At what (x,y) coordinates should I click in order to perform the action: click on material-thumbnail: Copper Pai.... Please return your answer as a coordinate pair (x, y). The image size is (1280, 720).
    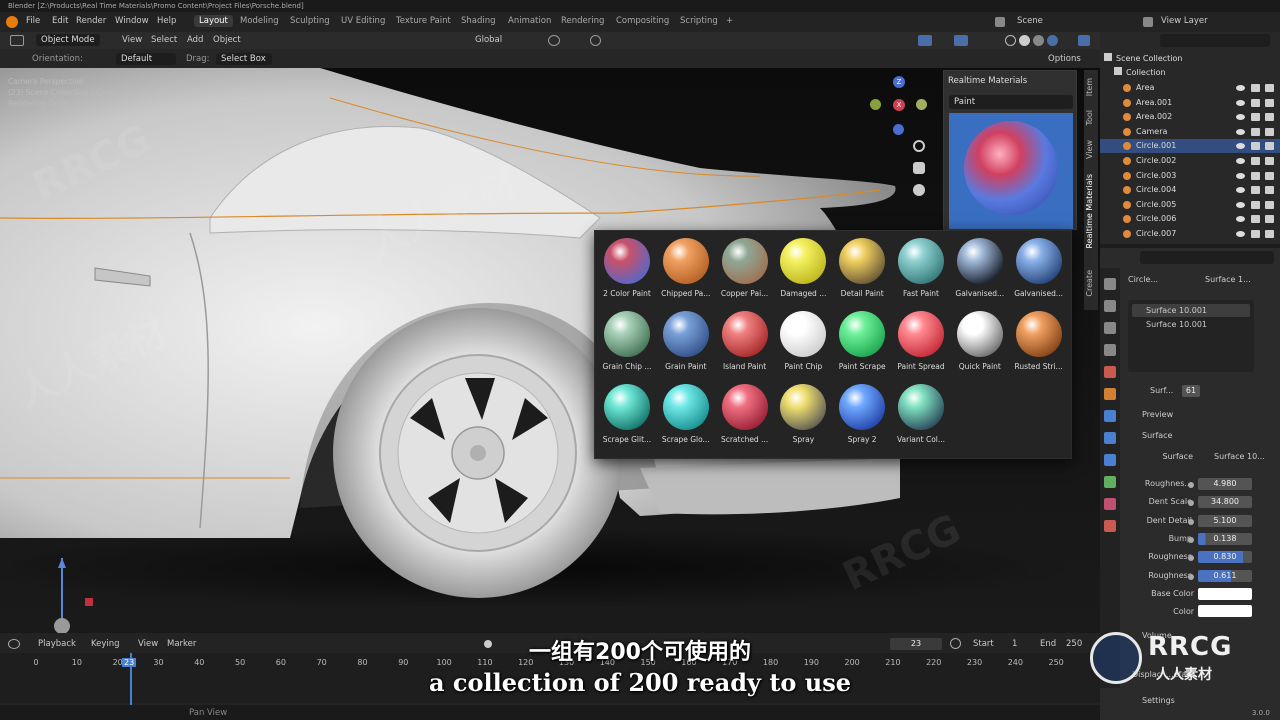
    Looking at the image, I should click on (745, 268).